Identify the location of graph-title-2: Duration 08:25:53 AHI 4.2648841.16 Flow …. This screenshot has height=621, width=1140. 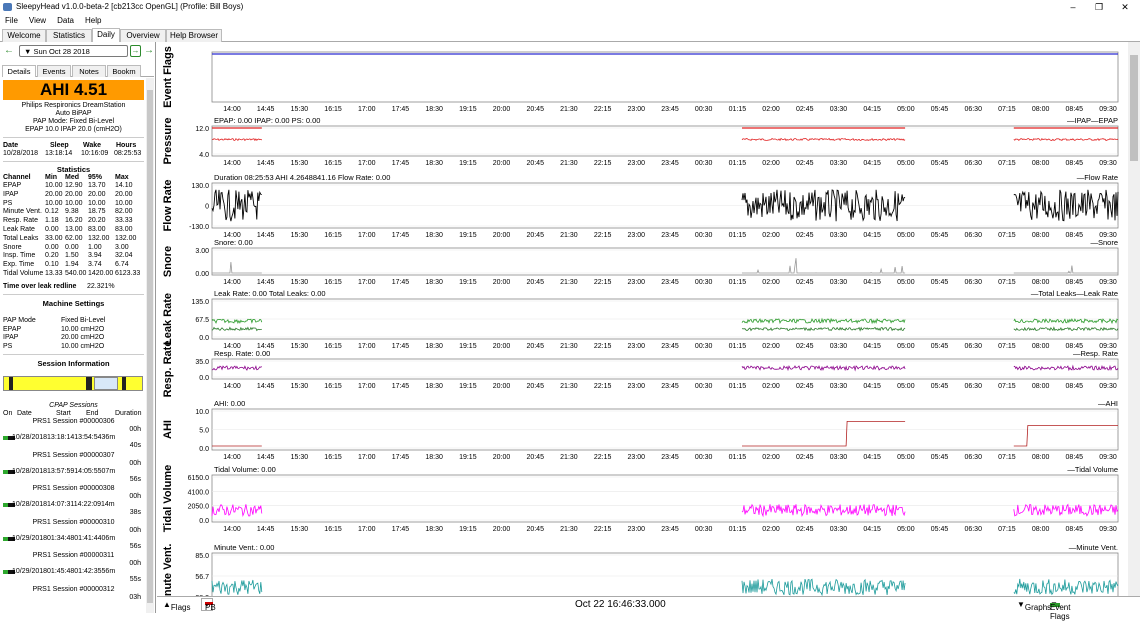
(302, 177).